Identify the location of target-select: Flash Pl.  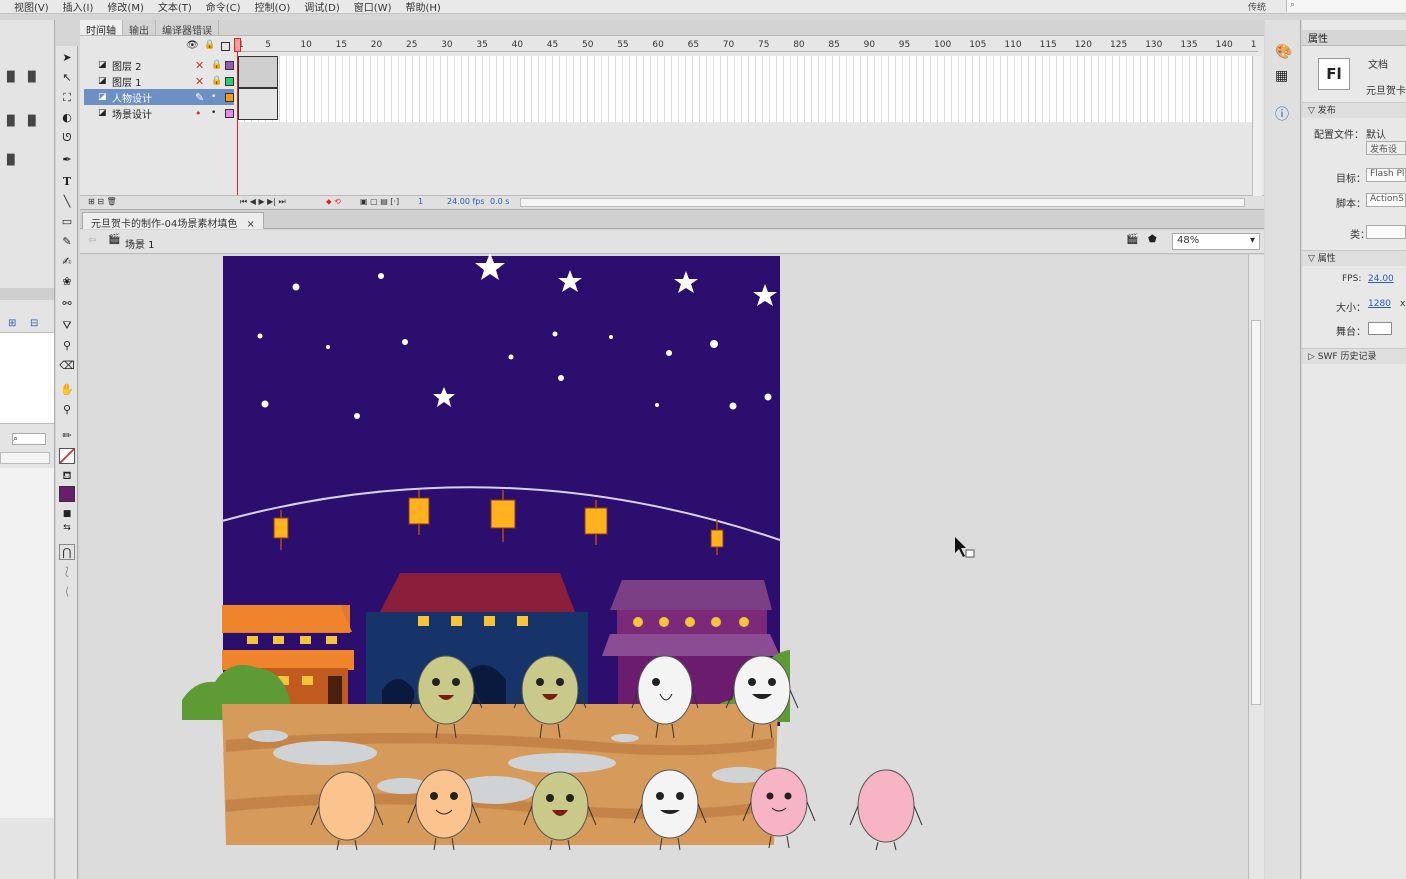
(1386, 175).